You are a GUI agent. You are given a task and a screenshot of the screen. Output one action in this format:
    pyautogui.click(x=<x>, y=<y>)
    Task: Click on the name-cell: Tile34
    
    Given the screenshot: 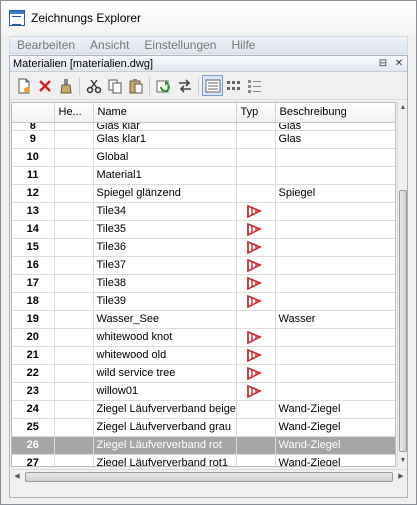 What is the action you would take?
    pyautogui.click(x=165, y=211)
    